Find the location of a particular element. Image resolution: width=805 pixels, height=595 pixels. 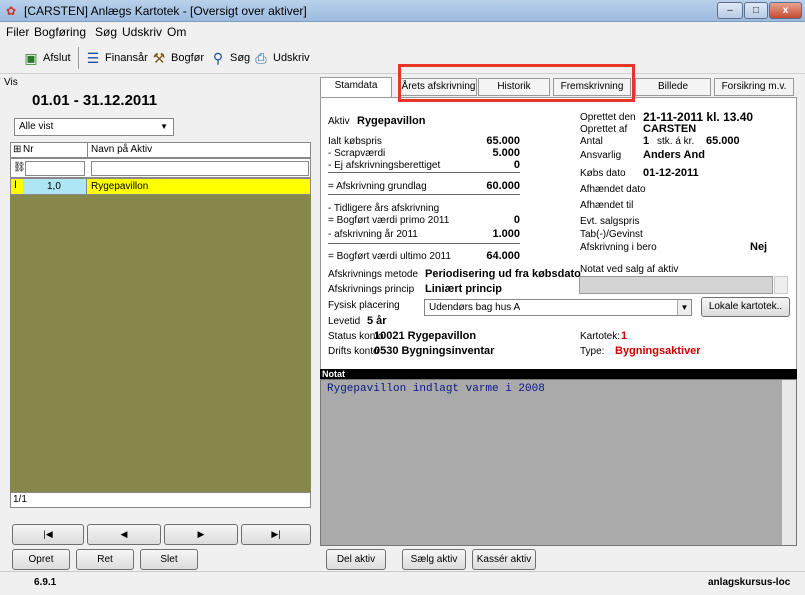

notat-salg-scrollbar is located at coordinates (781, 285).